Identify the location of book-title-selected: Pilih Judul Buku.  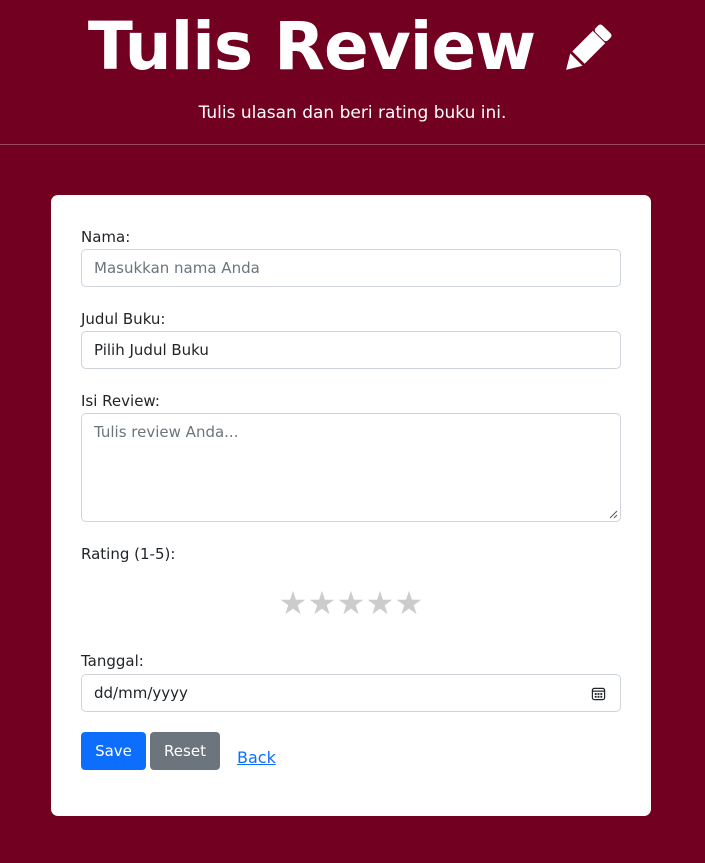
(151, 350).